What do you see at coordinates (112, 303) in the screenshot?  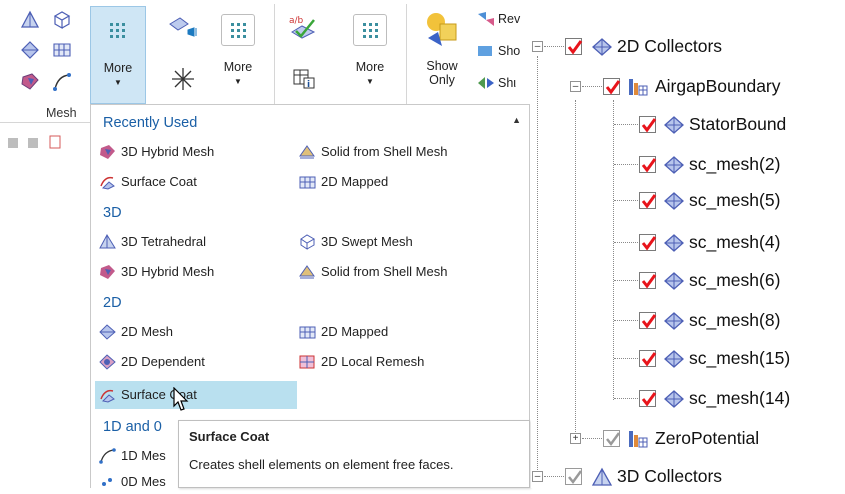 I see `section-2d: 2D` at bounding box center [112, 303].